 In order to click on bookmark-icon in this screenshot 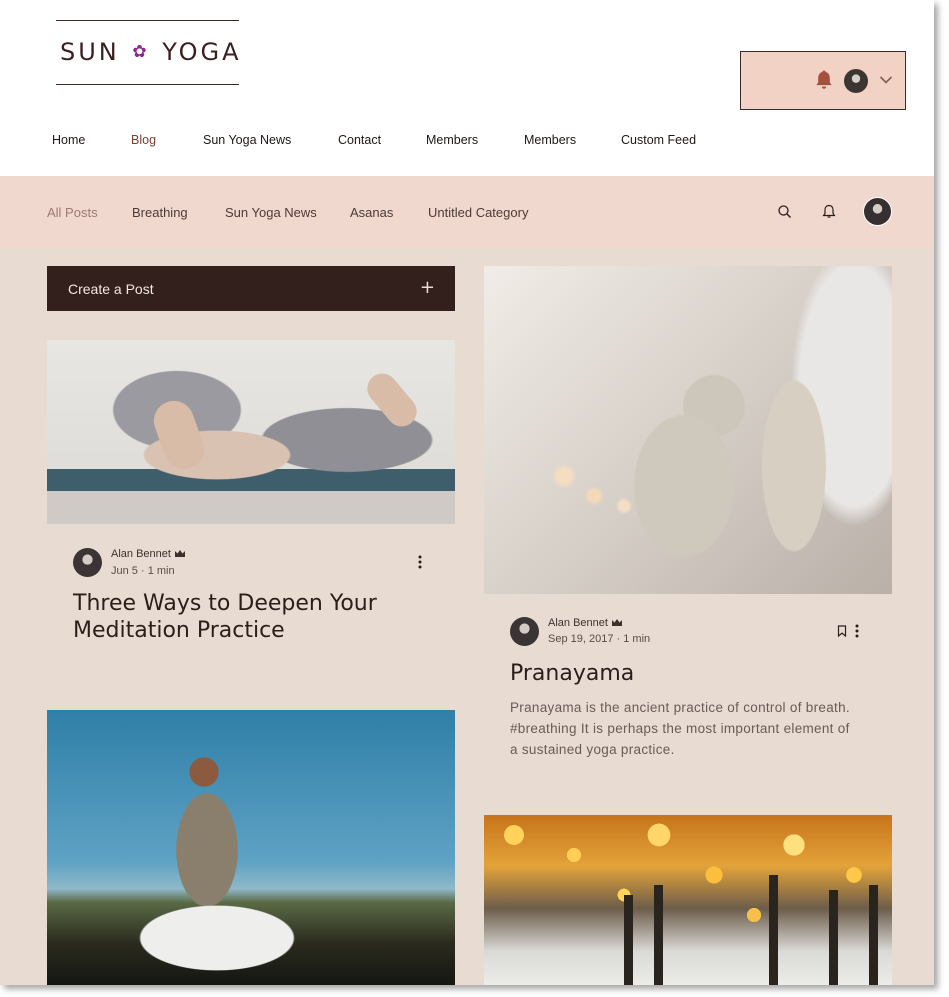, I will do `click(842, 631)`.